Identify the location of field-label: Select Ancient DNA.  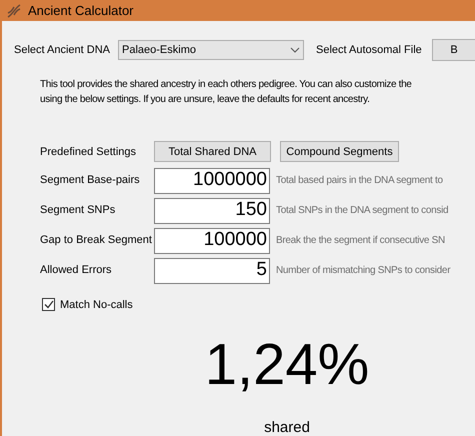
(62, 50).